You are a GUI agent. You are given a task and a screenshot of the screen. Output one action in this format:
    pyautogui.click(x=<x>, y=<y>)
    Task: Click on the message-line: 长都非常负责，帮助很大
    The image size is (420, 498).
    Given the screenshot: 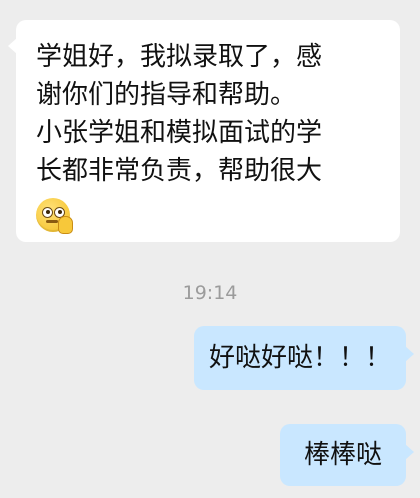 What is the action you would take?
    pyautogui.click(x=179, y=171)
    